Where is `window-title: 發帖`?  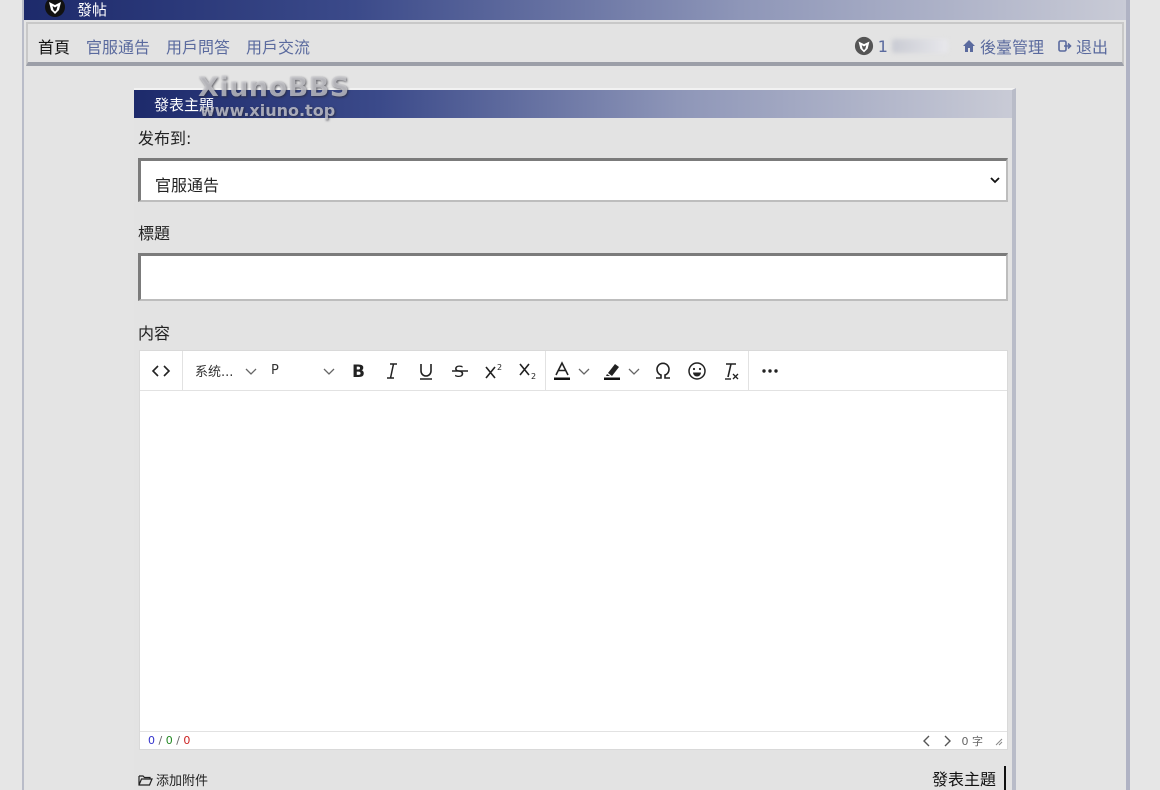
window-title: 發帖 is located at coordinates (92, 10).